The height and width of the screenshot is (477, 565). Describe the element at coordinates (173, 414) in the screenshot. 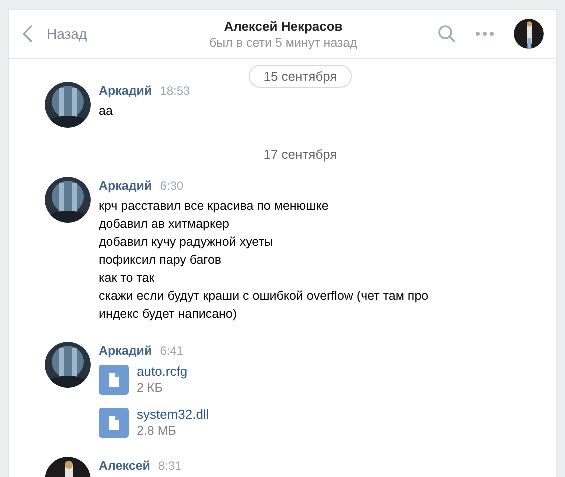

I see `file-name: system32.dll` at that location.